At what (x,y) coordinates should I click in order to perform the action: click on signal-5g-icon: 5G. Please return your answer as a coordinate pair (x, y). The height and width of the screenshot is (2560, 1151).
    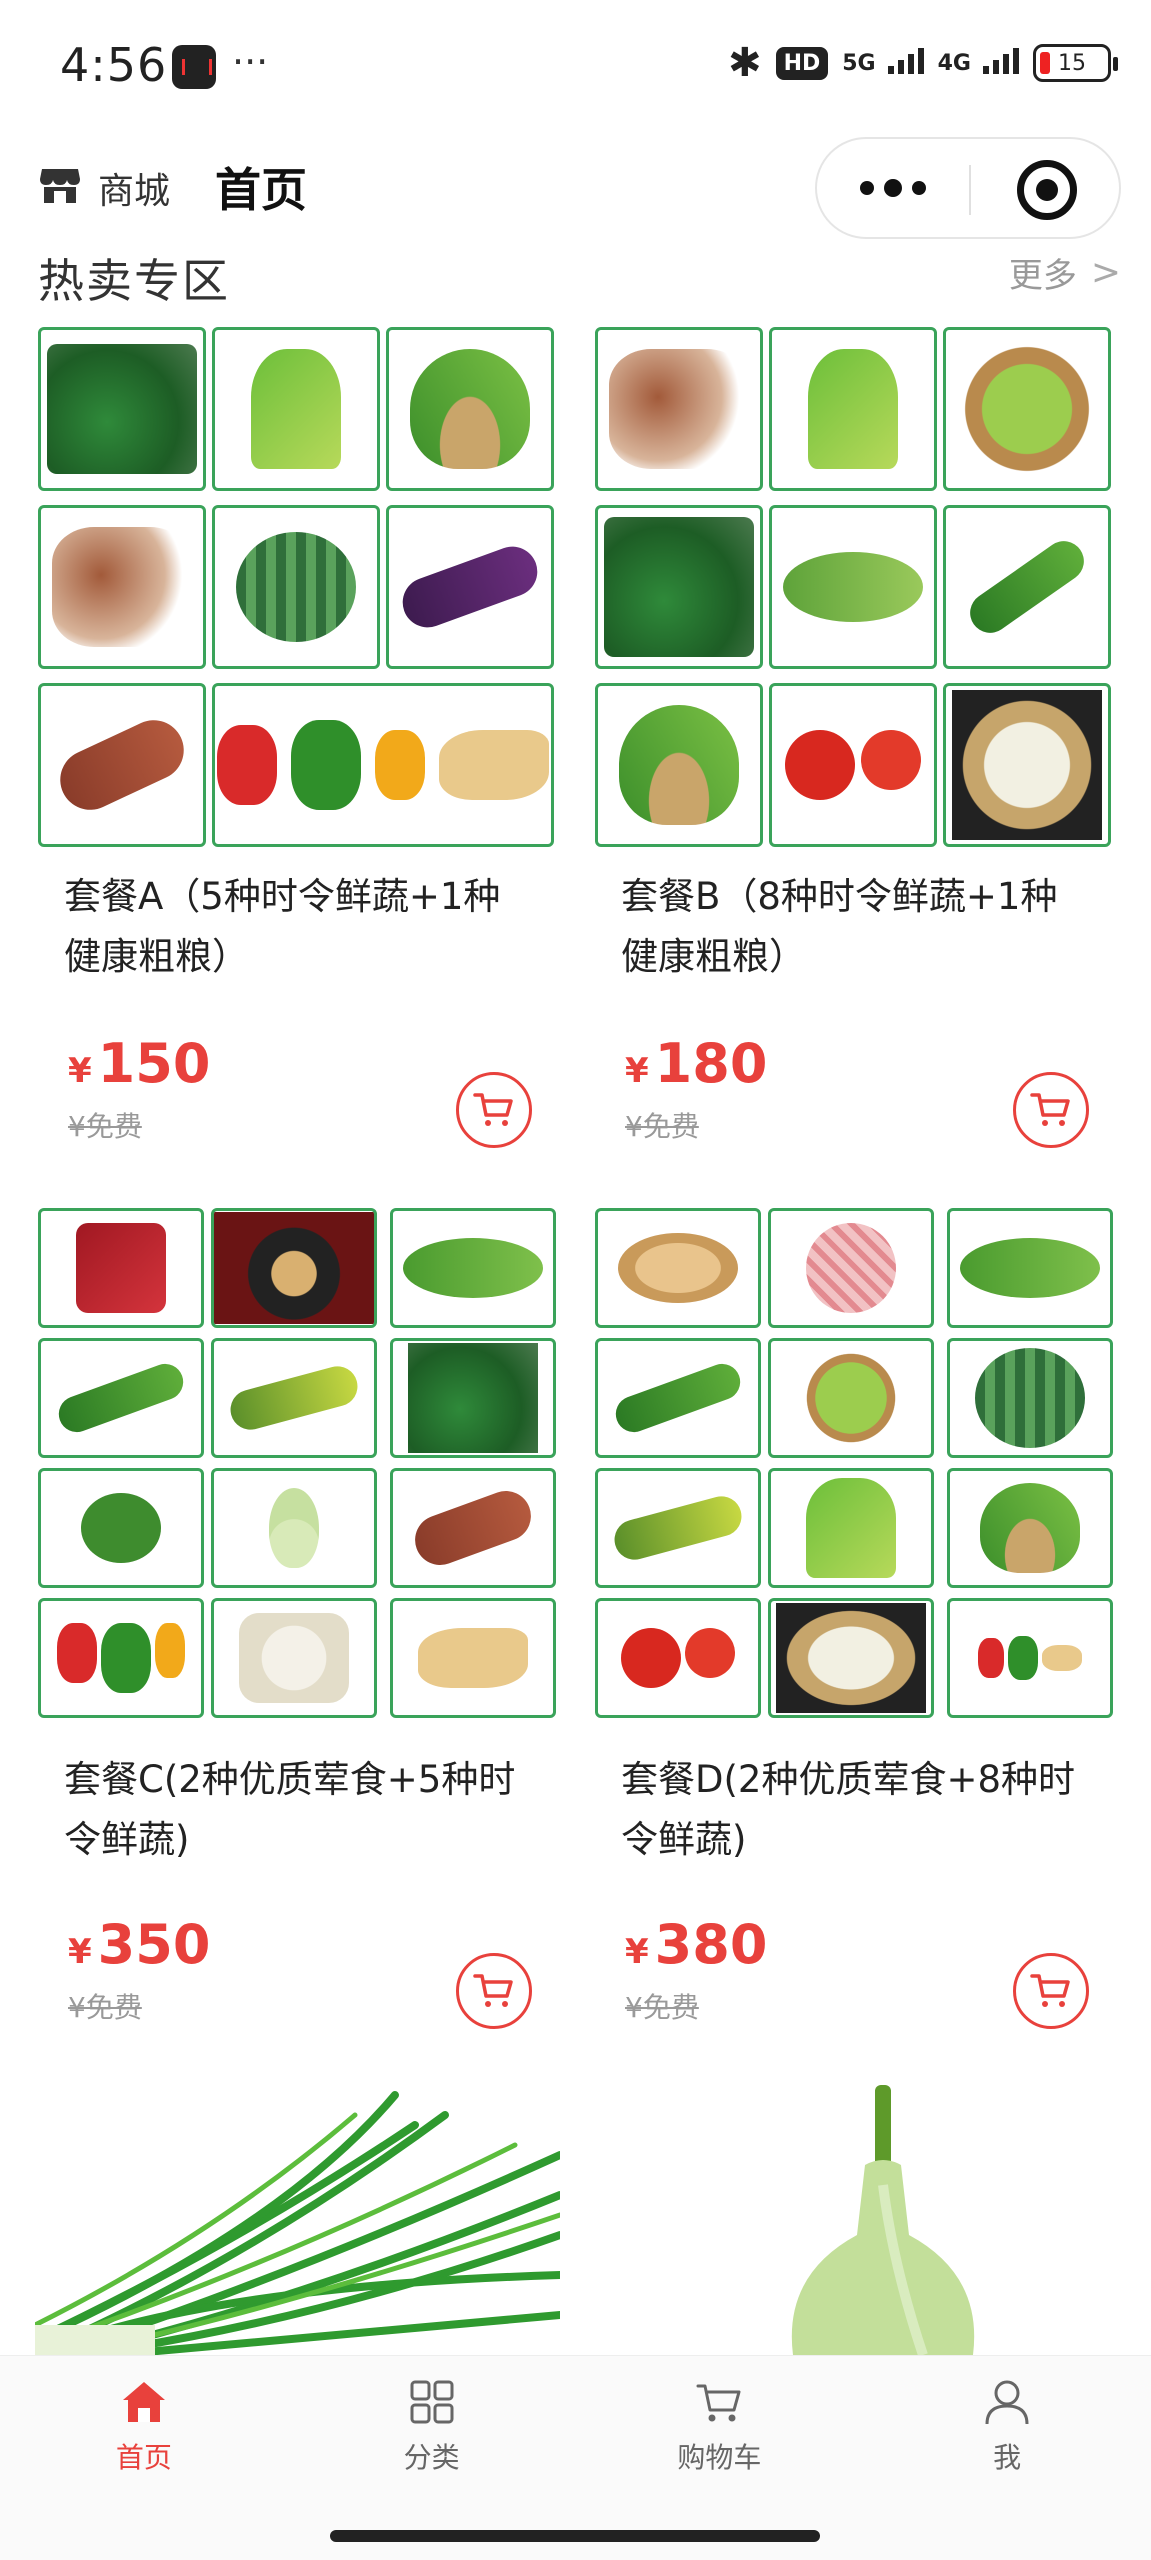
    Looking at the image, I should click on (883, 61).